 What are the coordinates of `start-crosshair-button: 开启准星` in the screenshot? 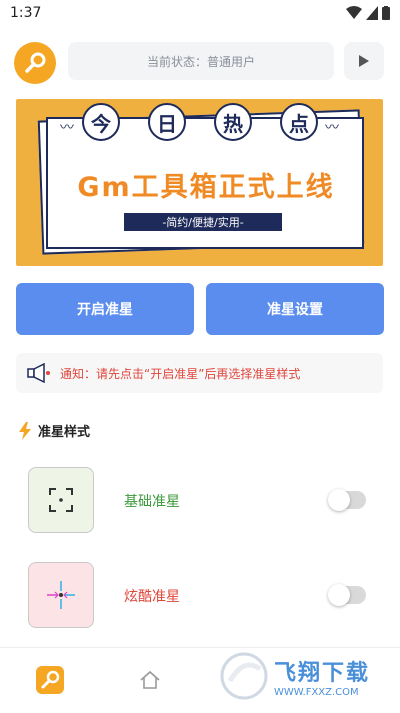 It's located at (105, 309).